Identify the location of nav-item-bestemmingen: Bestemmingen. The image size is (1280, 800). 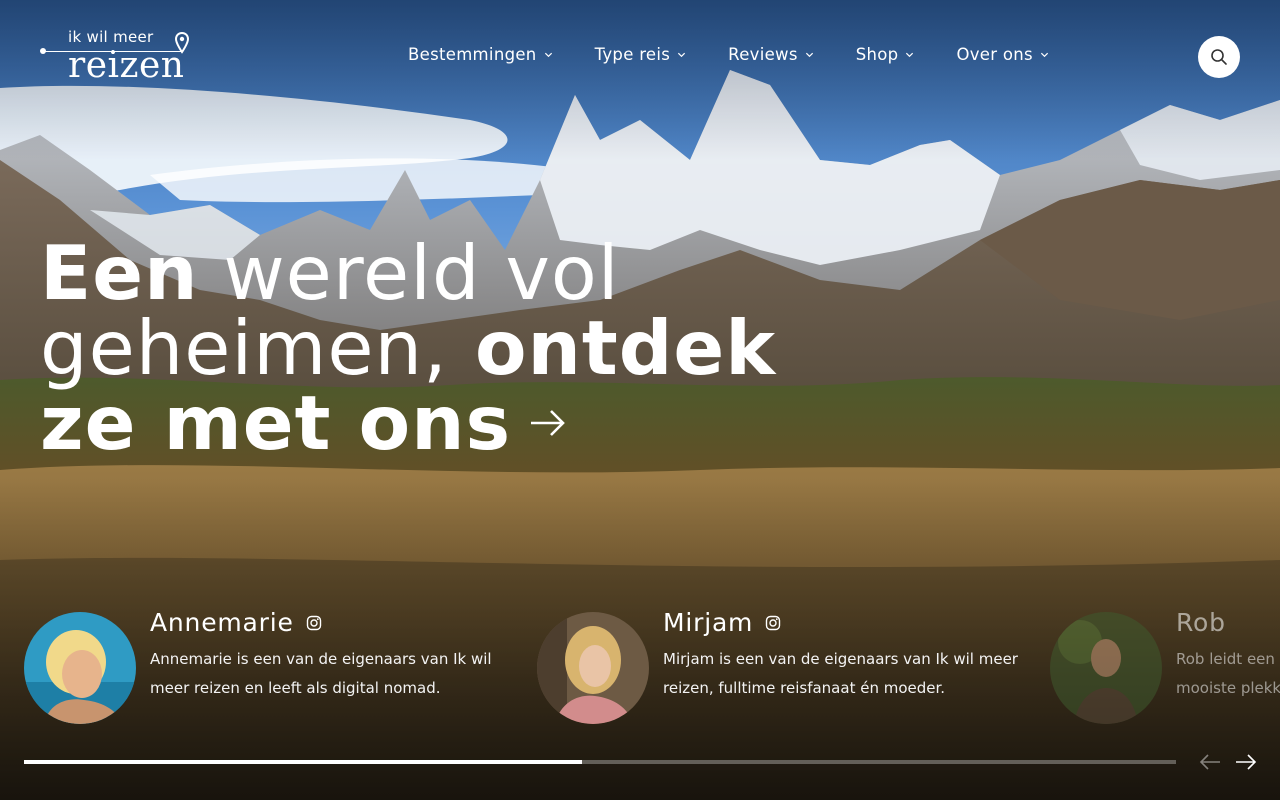
(480, 54).